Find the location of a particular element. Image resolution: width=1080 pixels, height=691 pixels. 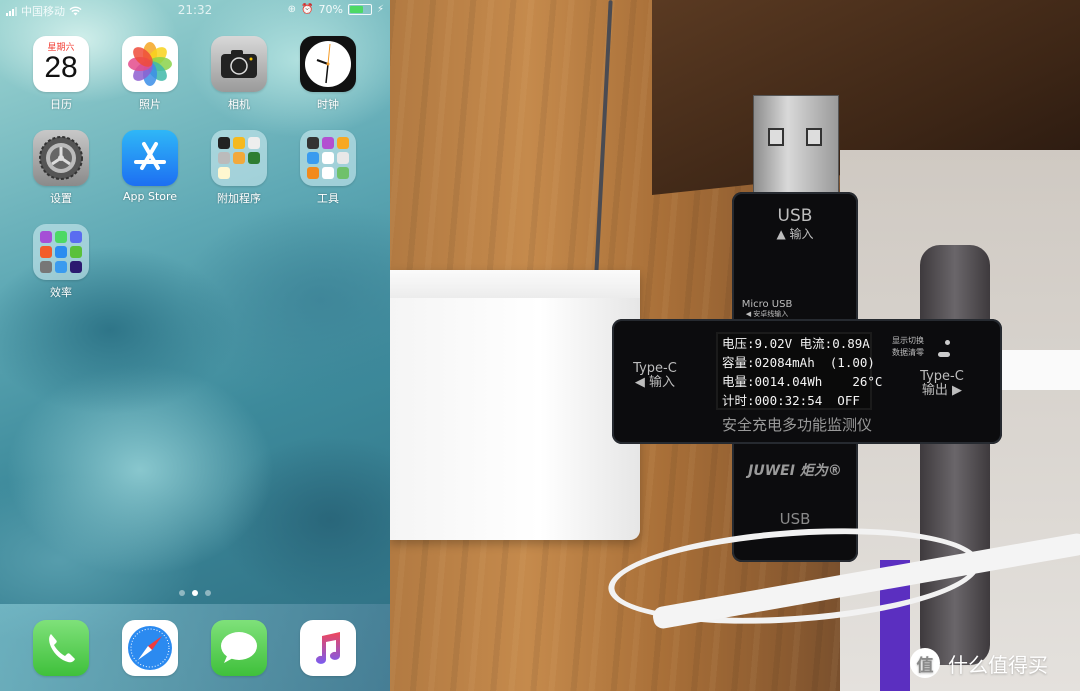

timer-line: 计时:000:32:54 OFF is located at coordinates (791, 400).